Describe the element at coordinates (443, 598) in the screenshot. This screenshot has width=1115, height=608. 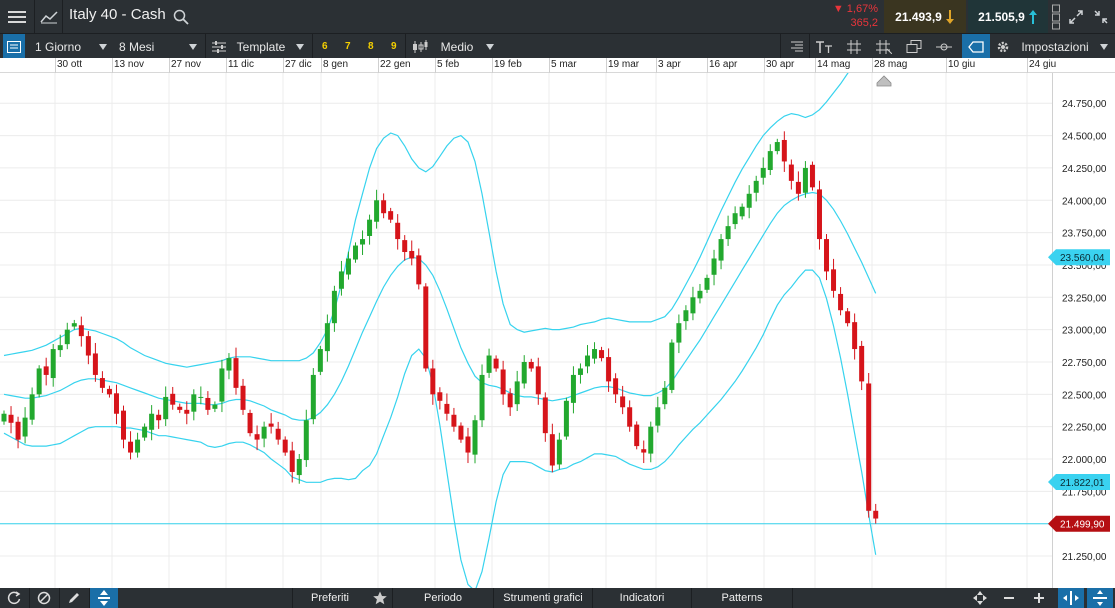
I see `period-button: Periodo` at that location.